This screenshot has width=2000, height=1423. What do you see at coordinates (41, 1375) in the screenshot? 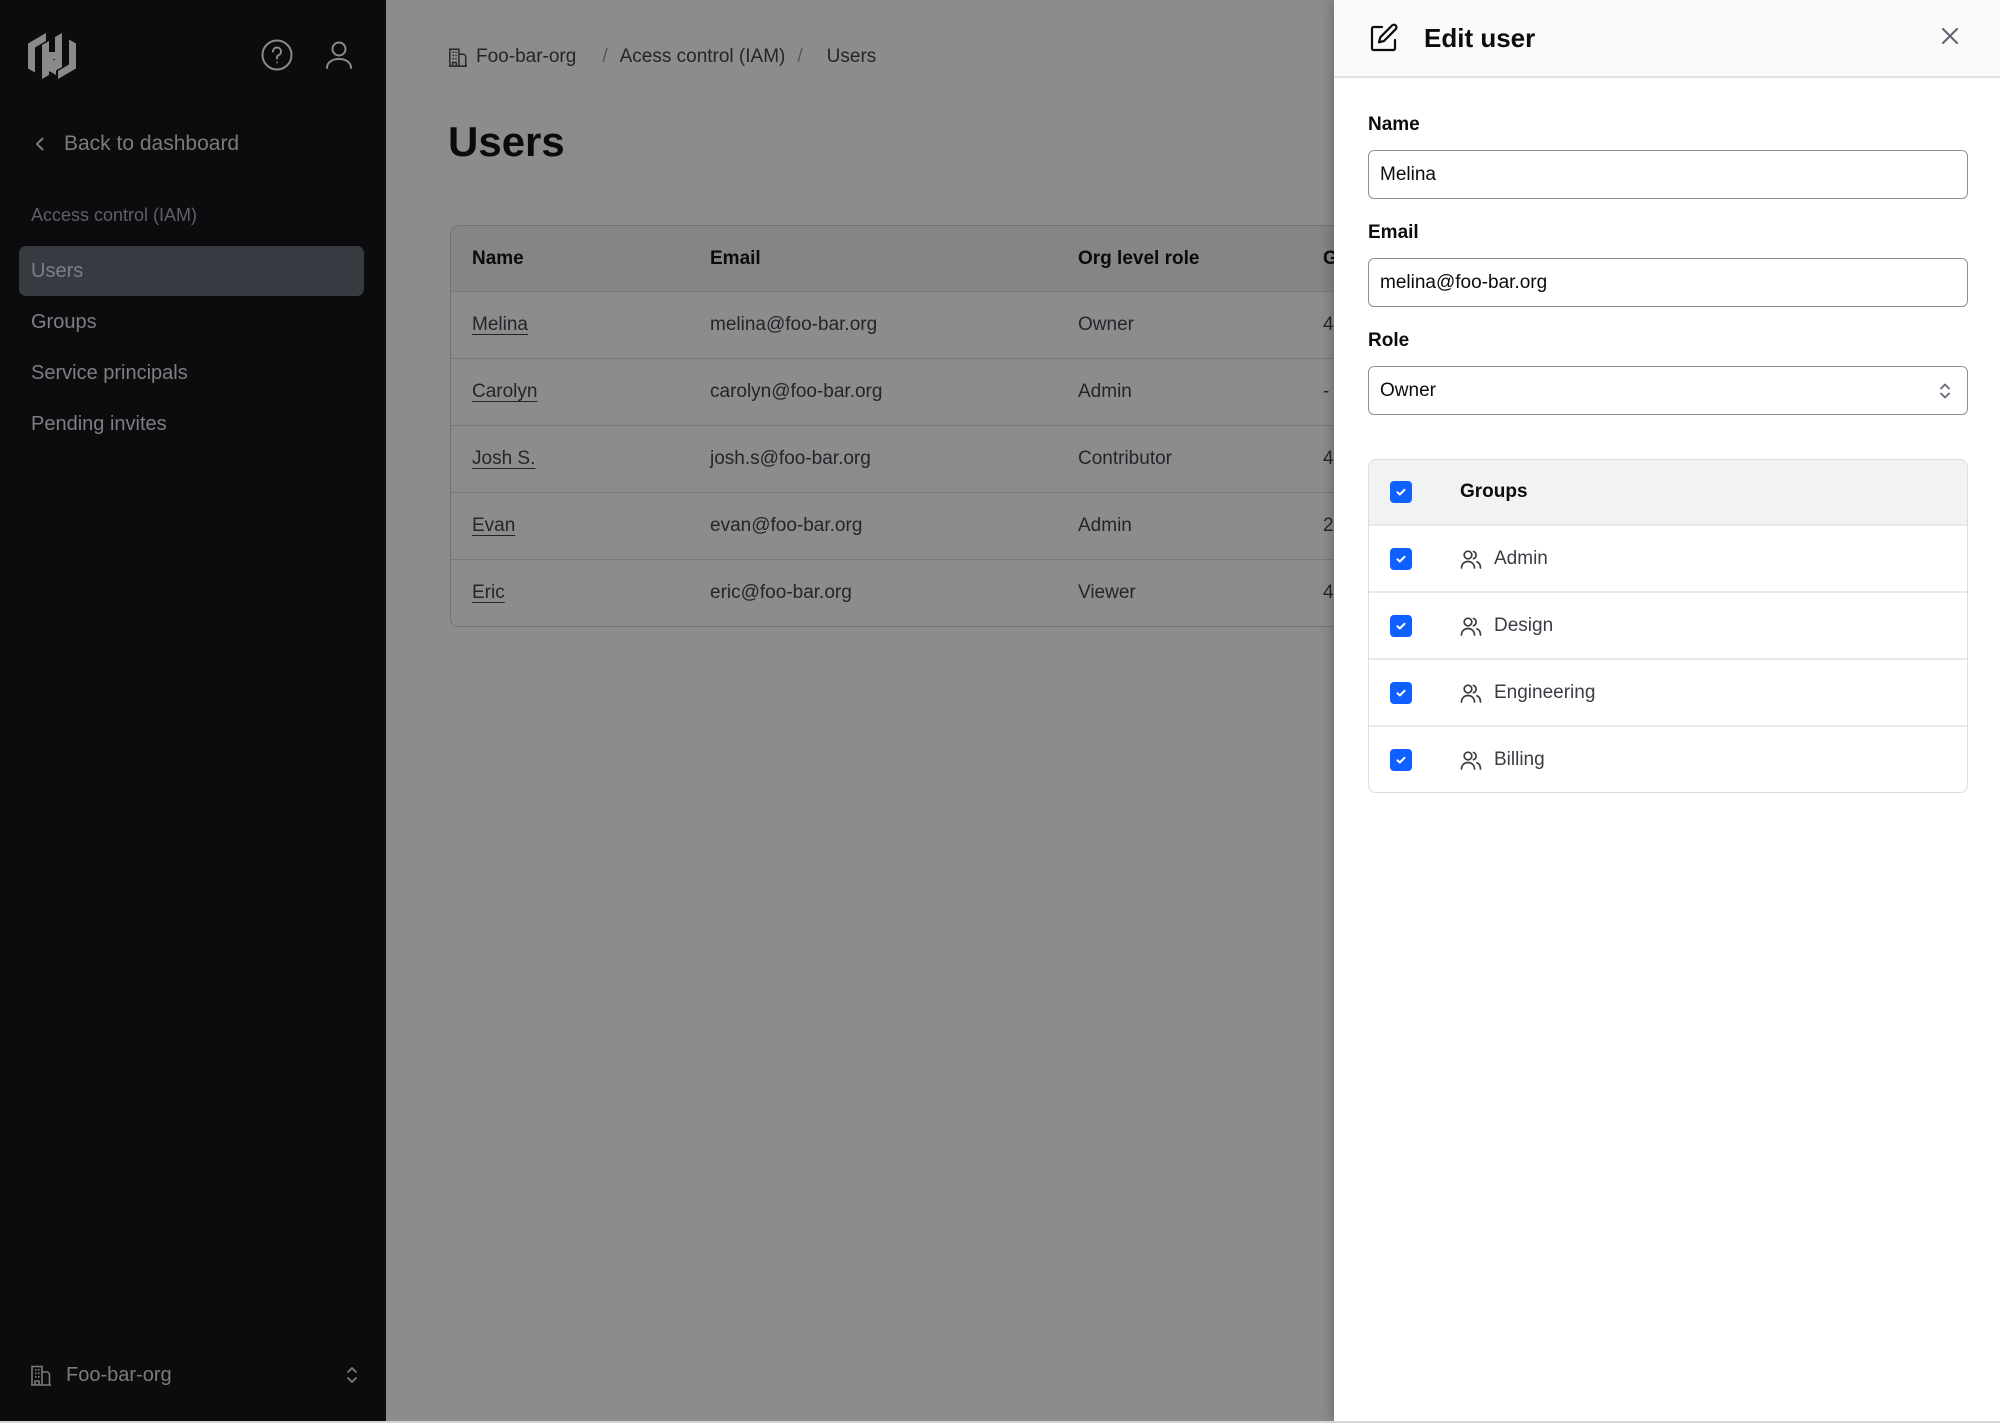
I see `building-icon` at bounding box center [41, 1375].